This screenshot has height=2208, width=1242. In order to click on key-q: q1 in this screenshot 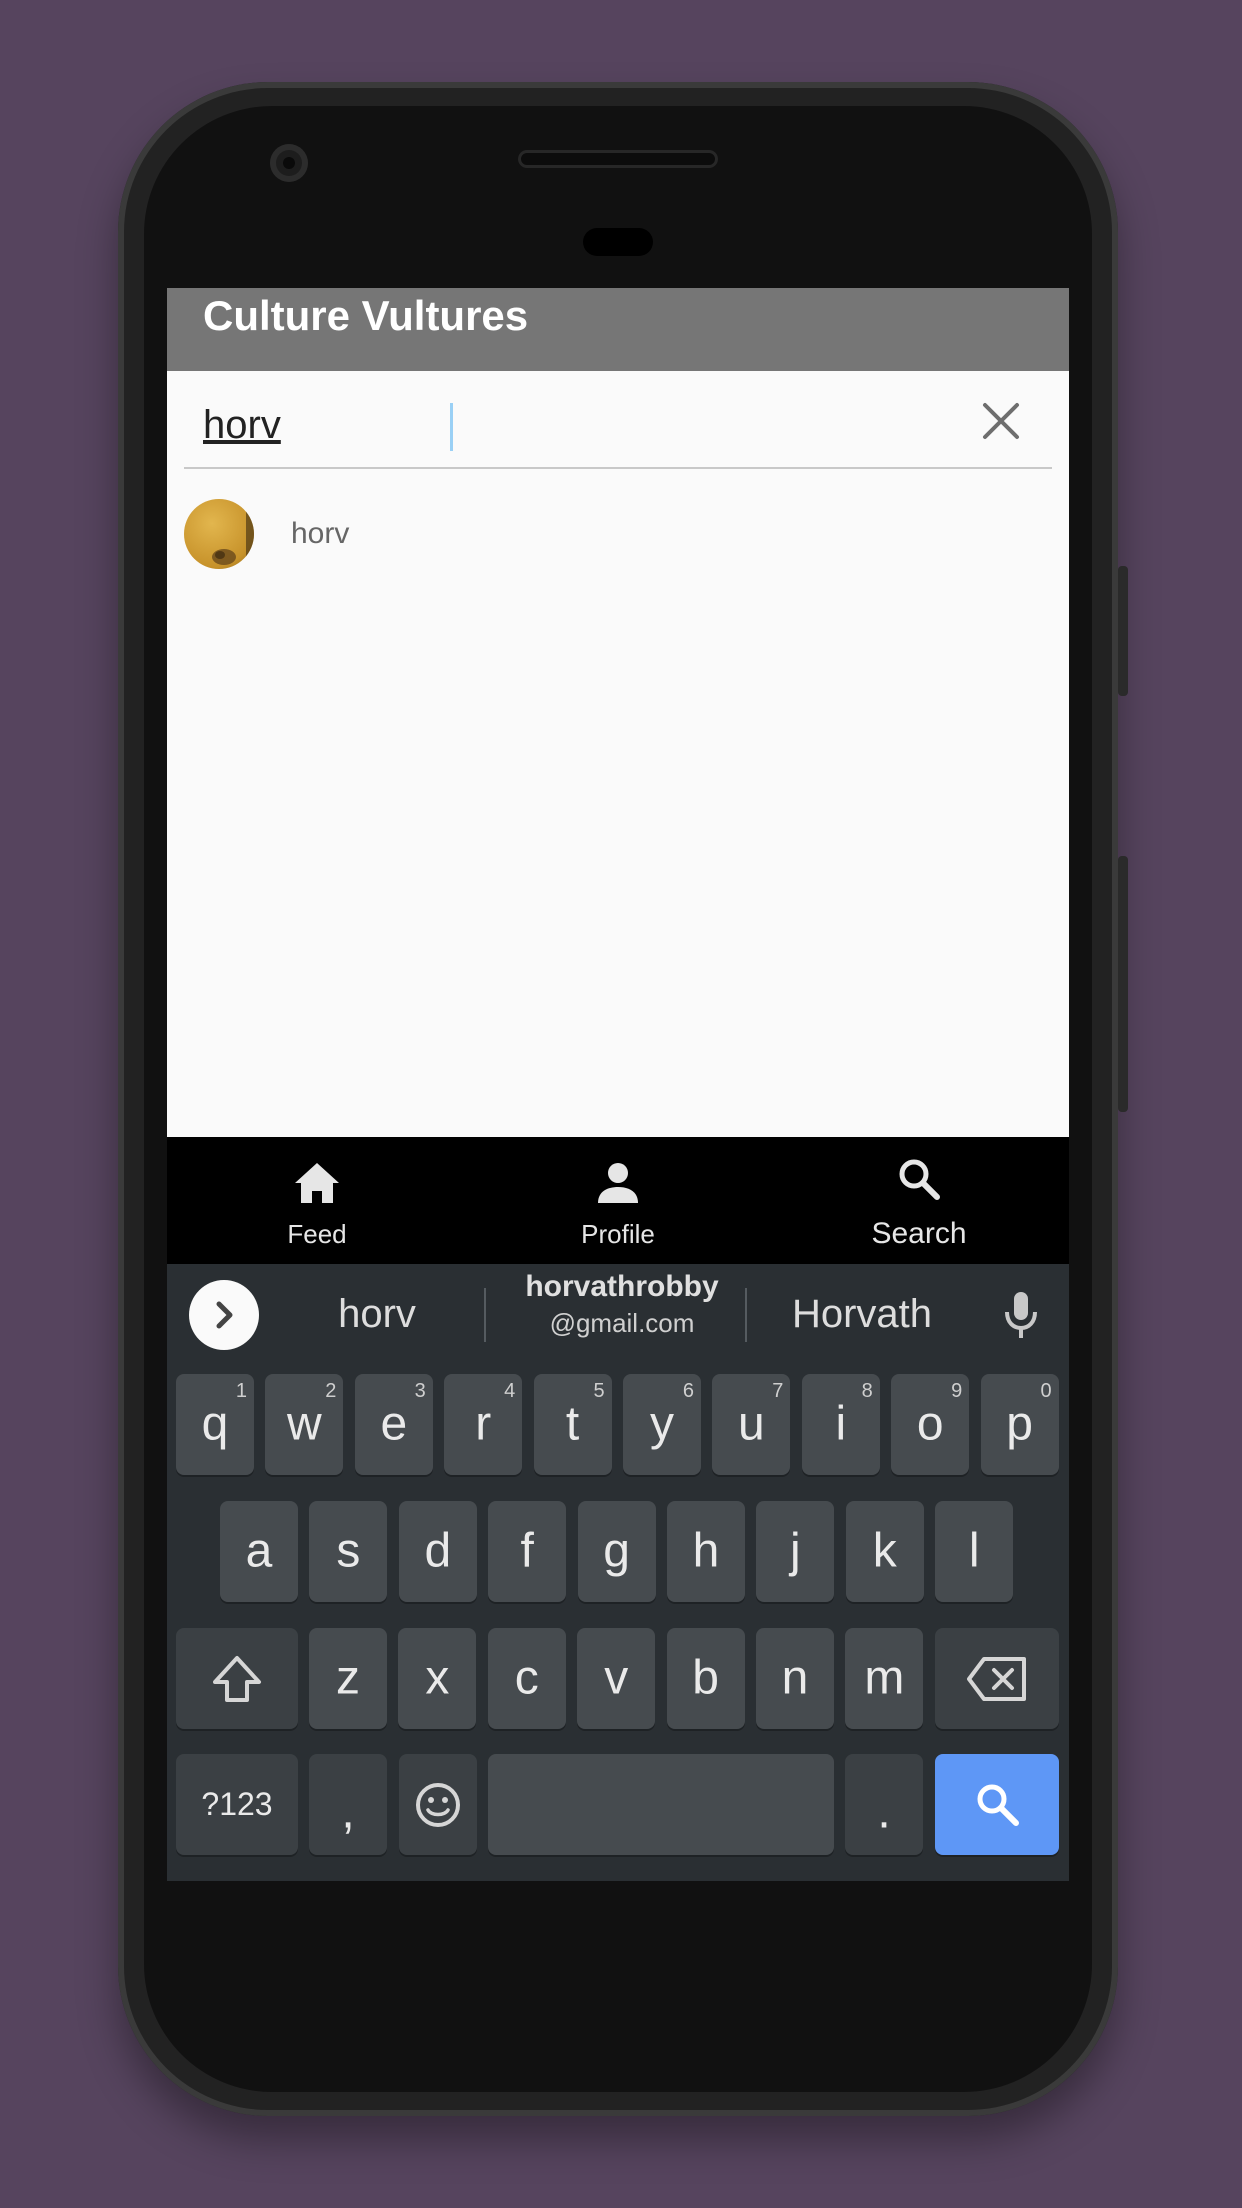, I will do `click(215, 1424)`.